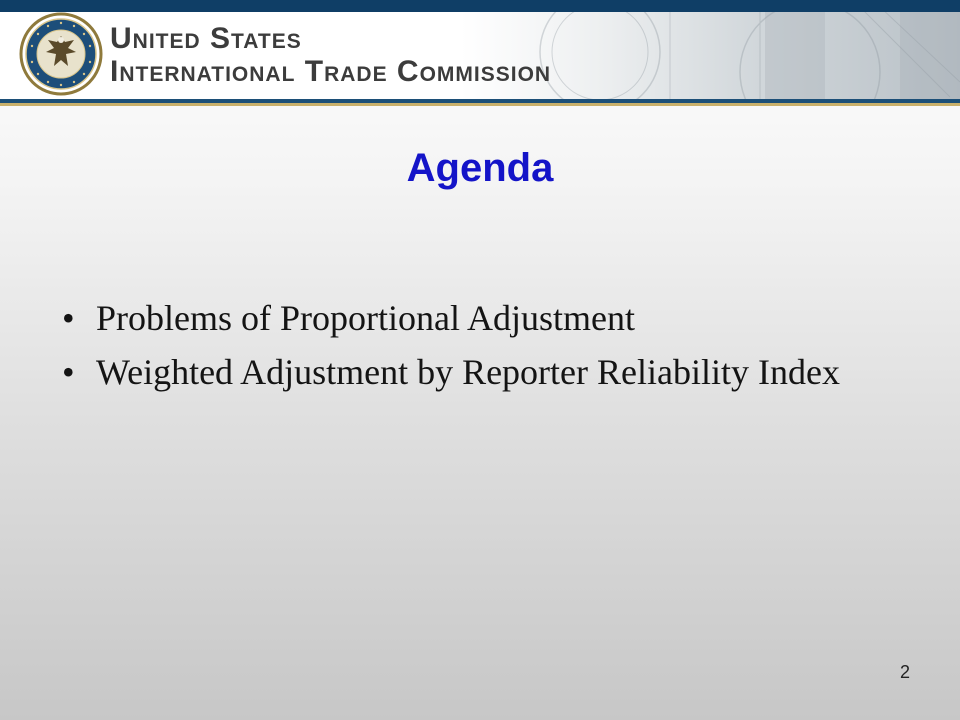 The width and height of the screenshot is (960, 720). I want to click on slide-title: Agenda, so click(480, 168).